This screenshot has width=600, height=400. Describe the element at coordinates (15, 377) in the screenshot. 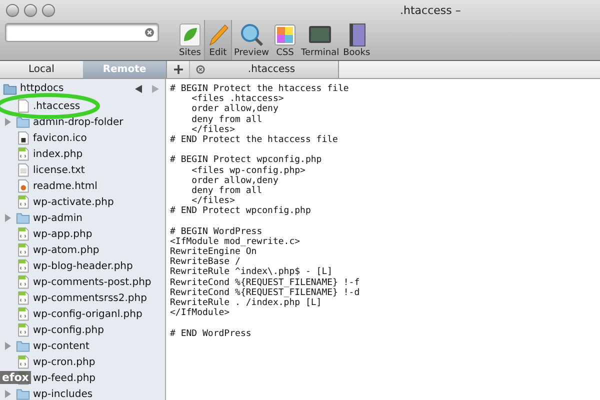

I see `dock-label: efox` at that location.